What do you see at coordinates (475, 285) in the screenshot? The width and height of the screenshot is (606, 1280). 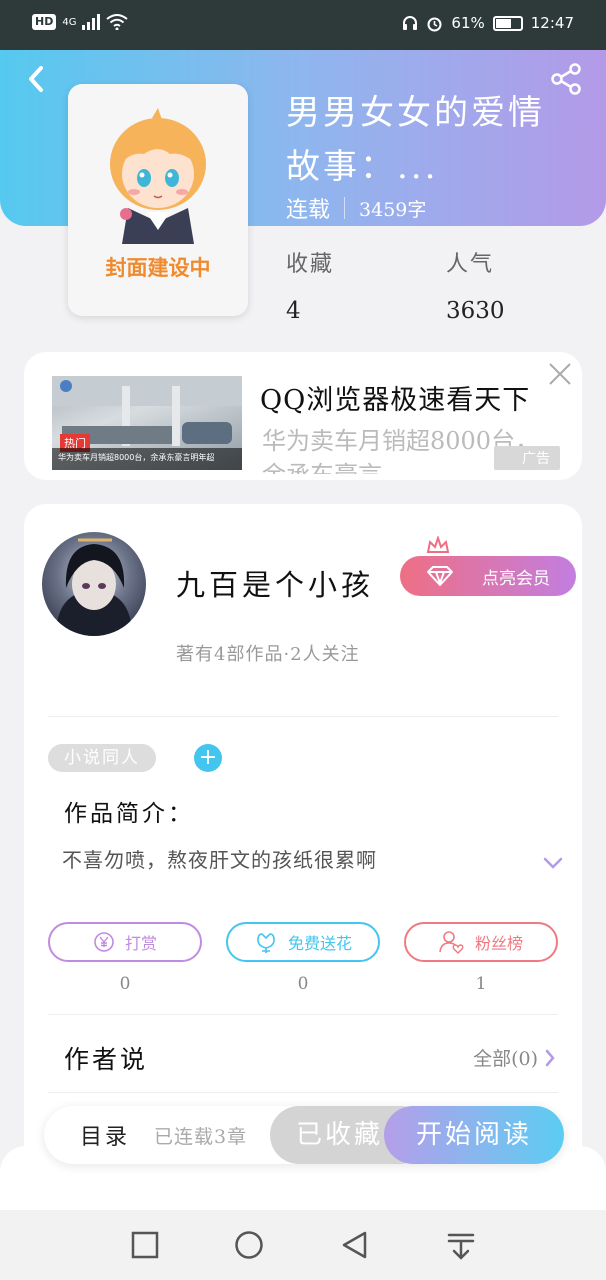 I see `popularity-stat: 人气 3630` at bounding box center [475, 285].